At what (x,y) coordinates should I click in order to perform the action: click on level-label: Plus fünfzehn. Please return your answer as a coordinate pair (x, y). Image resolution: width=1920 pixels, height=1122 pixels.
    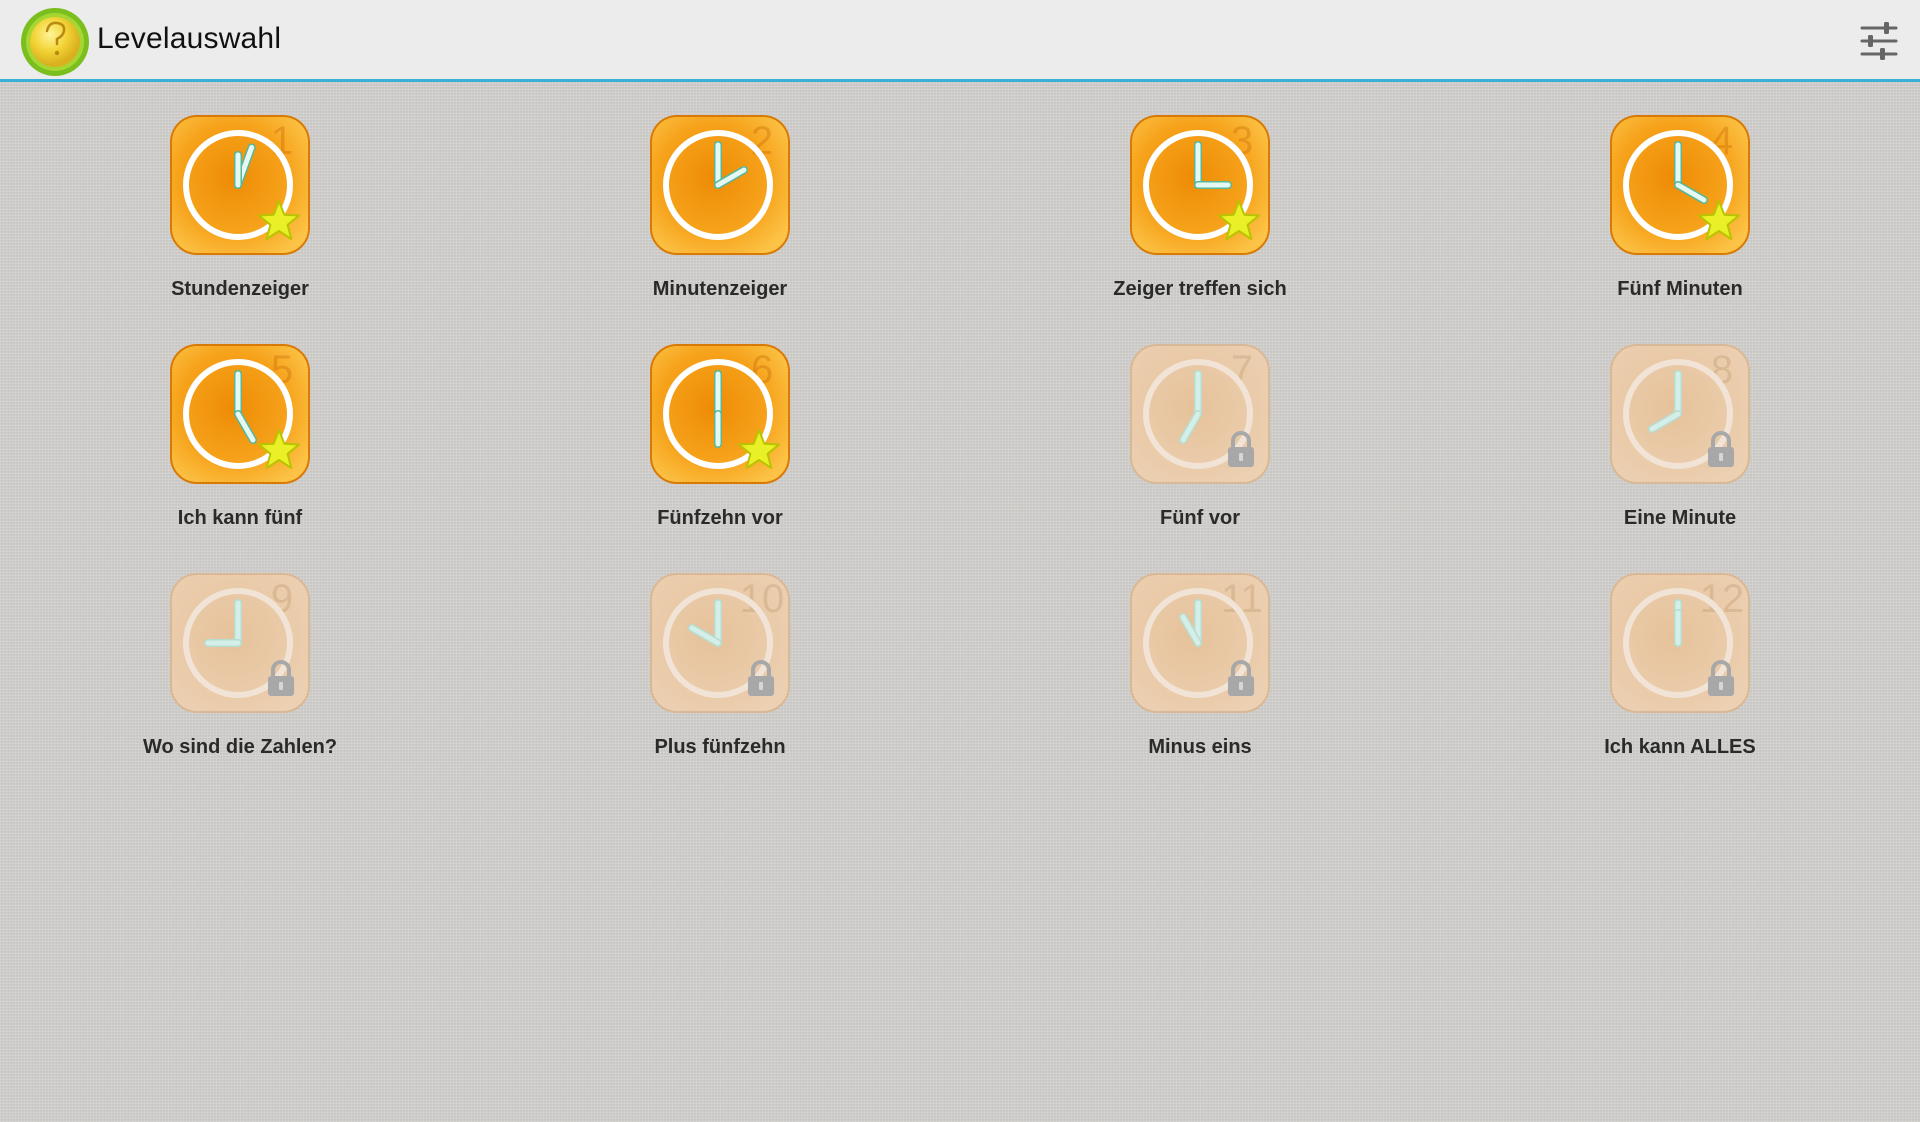
    Looking at the image, I should click on (720, 747).